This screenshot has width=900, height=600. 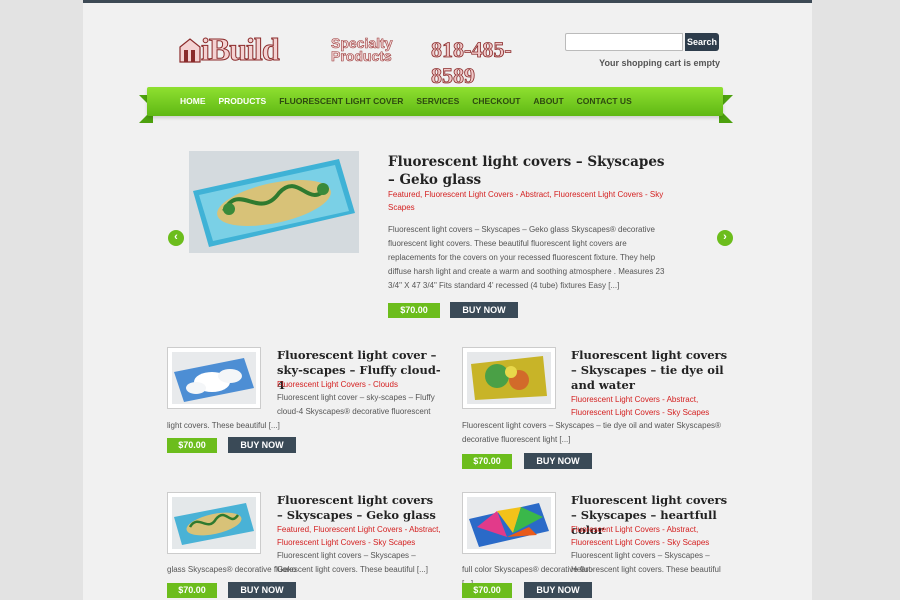 I want to click on logo-build-text: iBuild, so click(x=241, y=49).